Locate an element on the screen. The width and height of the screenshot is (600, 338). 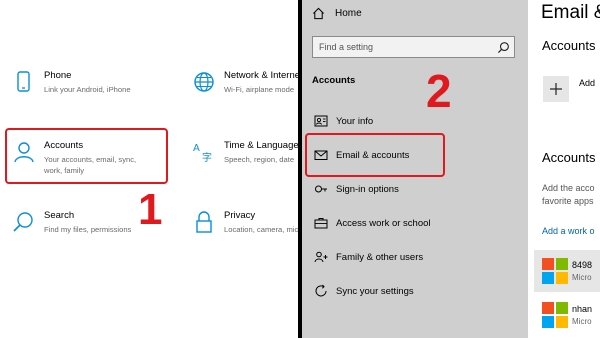
step-number-2: 2 is located at coordinates (439, 91).